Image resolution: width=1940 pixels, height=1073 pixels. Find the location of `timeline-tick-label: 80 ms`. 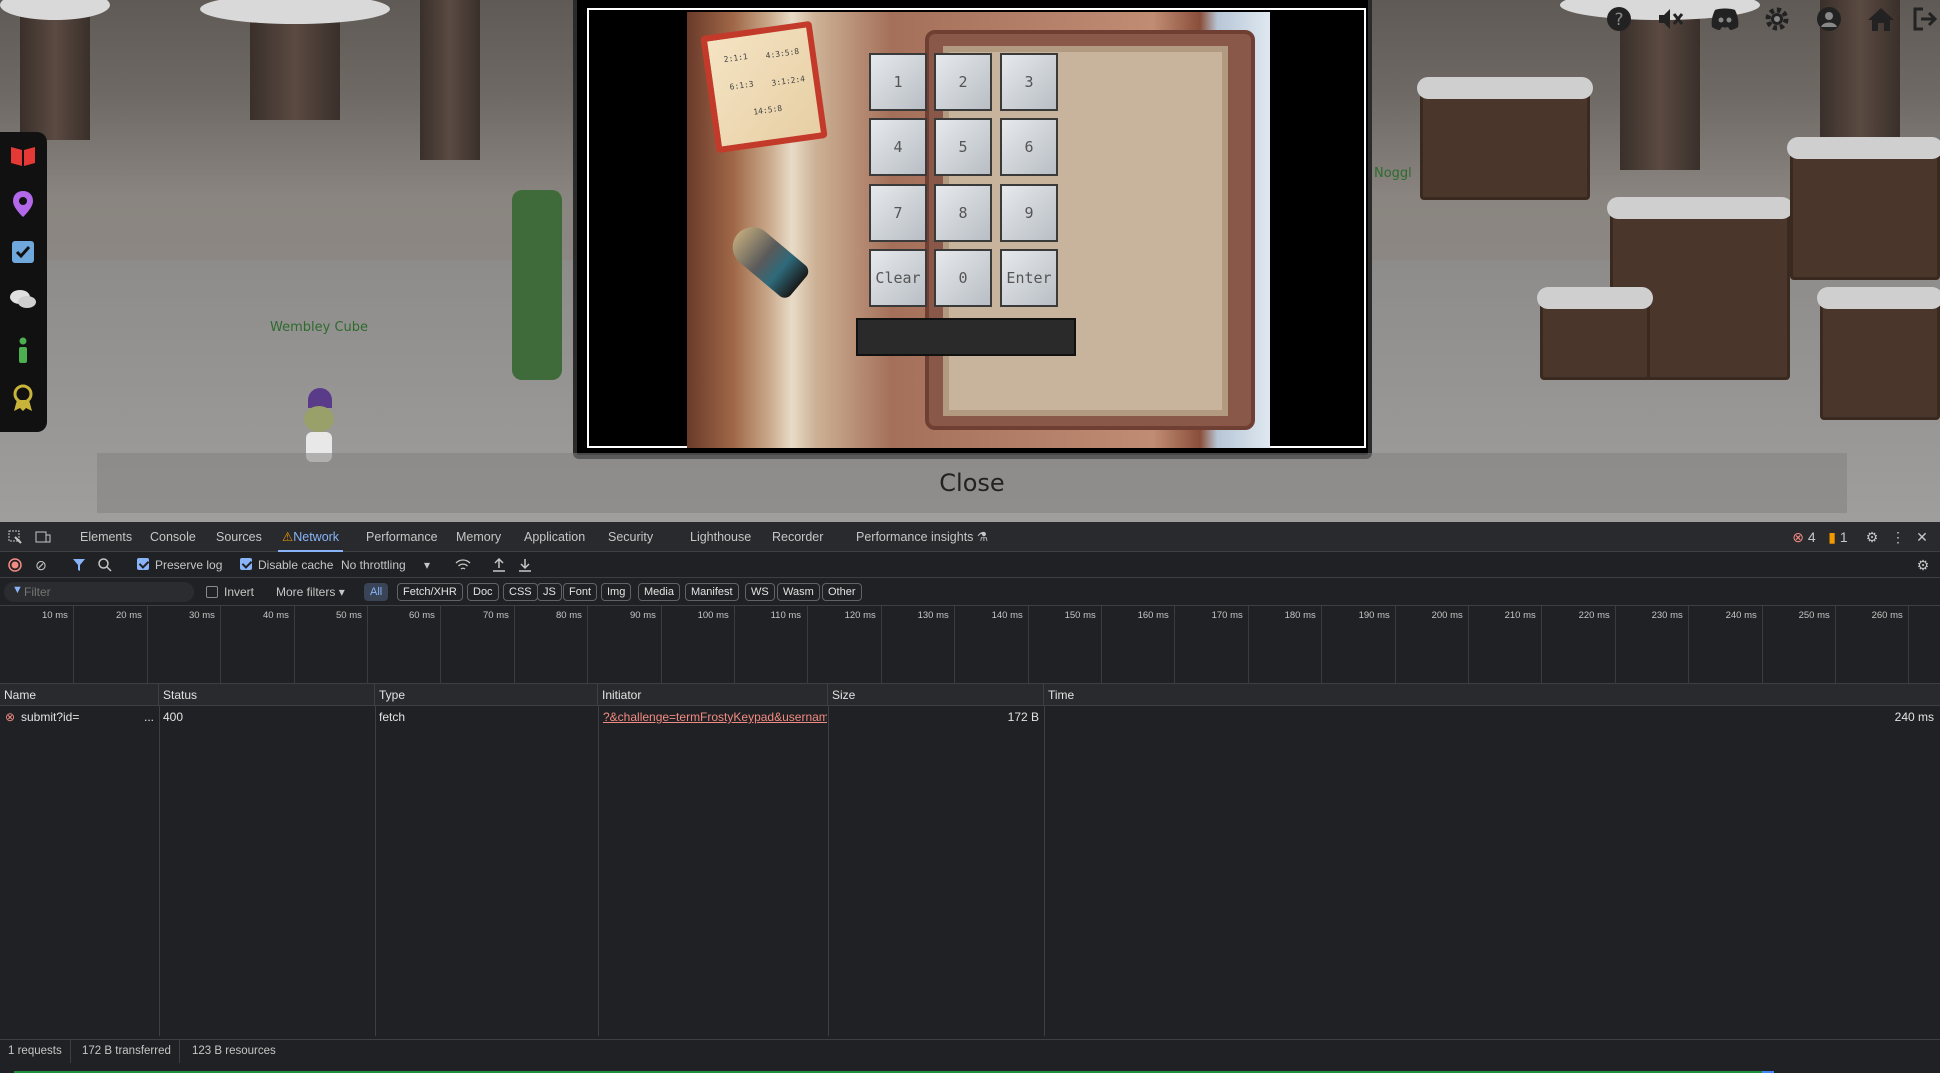

timeline-tick-label: 80 ms is located at coordinates (569, 615).